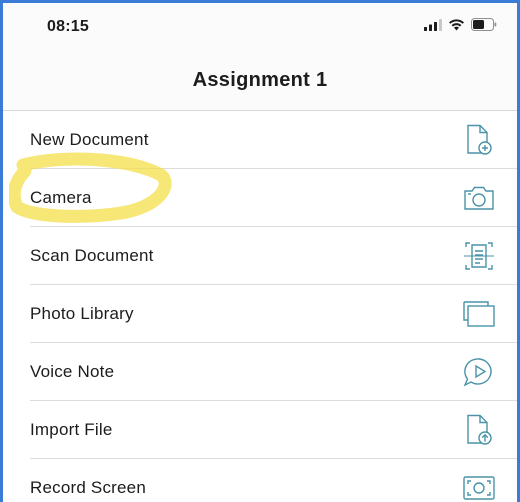  What do you see at coordinates (260, 198) in the screenshot?
I see `menu-item-camera: Camera` at bounding box center [260, 198].